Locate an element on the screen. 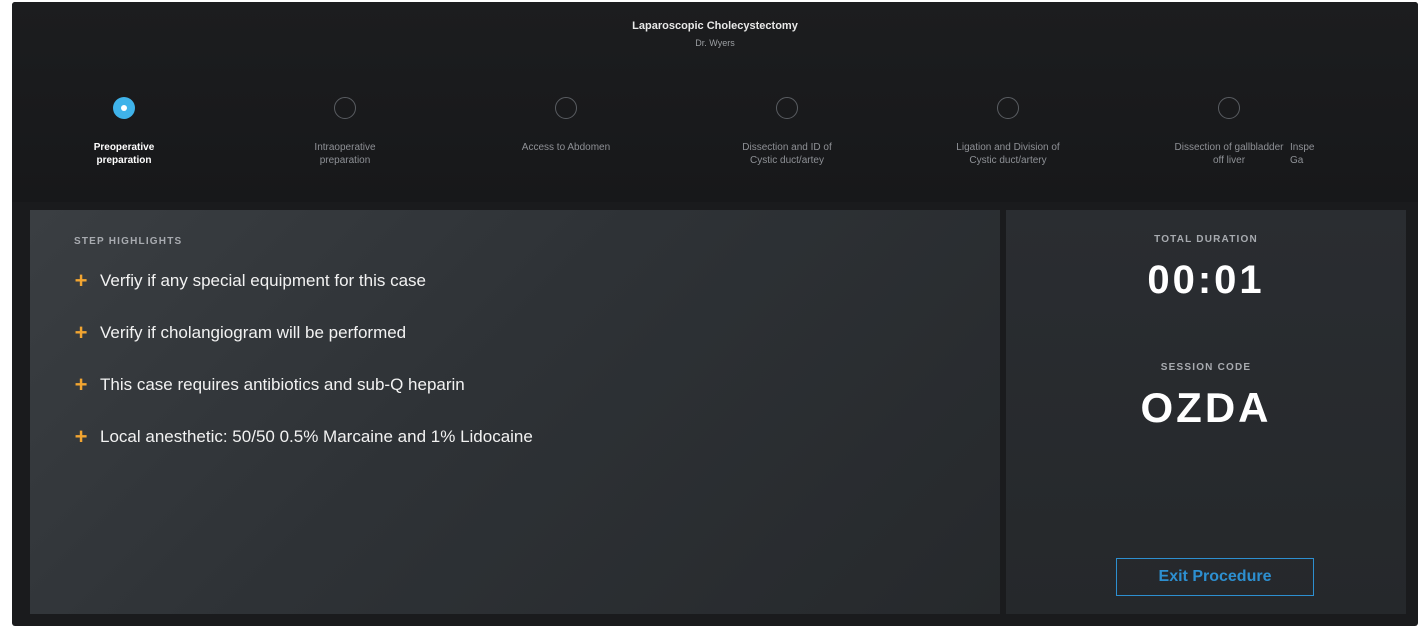 The width and height of the screenshot is (1418, 629). step-inspection-partial: Inspe Ga is located at coordinates (1354, 132).